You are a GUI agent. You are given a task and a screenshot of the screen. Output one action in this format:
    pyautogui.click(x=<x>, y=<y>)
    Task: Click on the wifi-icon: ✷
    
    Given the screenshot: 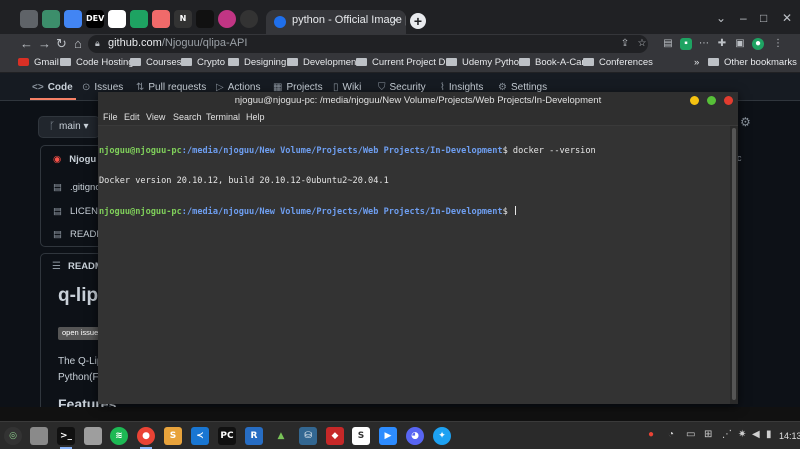 What is the action you would take?
    pyautogui.click(x=742, y=434)
    